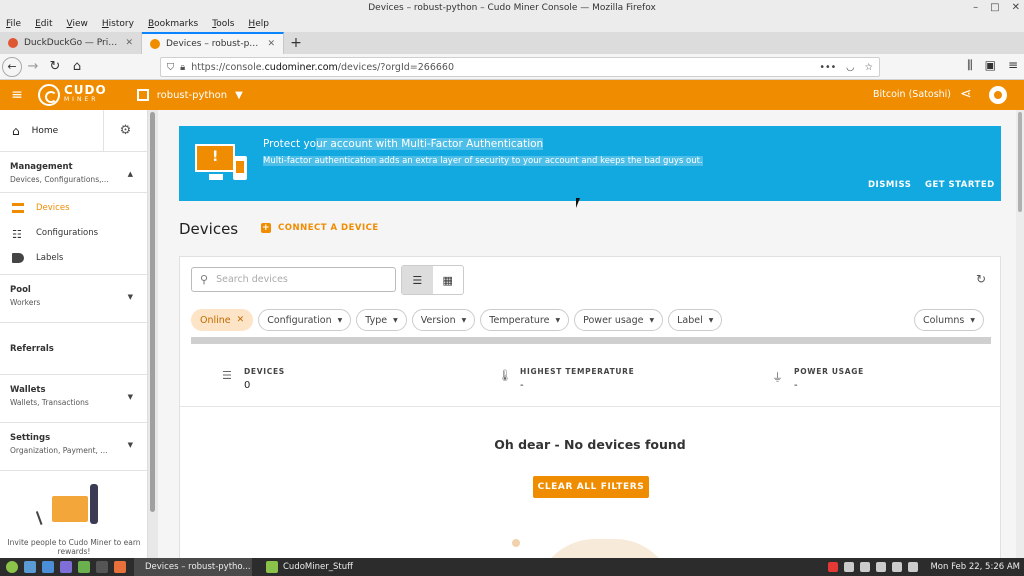 The image size is (1024, 576). What do you see at coordinates (189, 95) in the screenshot?
I see `org-selector: robust-python ▼` at bounding box center [189, 95].